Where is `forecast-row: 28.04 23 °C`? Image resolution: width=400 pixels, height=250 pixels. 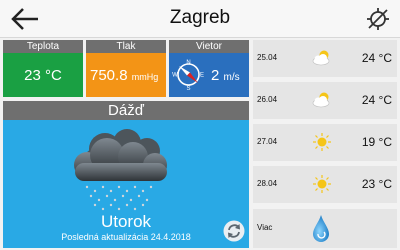 forecast-row: 28.04 23 °C is located at coordinates (325, 184).